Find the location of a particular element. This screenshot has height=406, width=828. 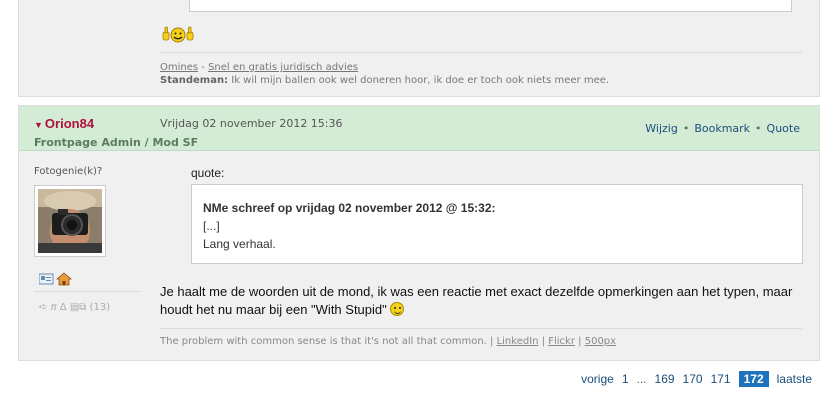

smiley-icon is located at coordinates (397, 309).